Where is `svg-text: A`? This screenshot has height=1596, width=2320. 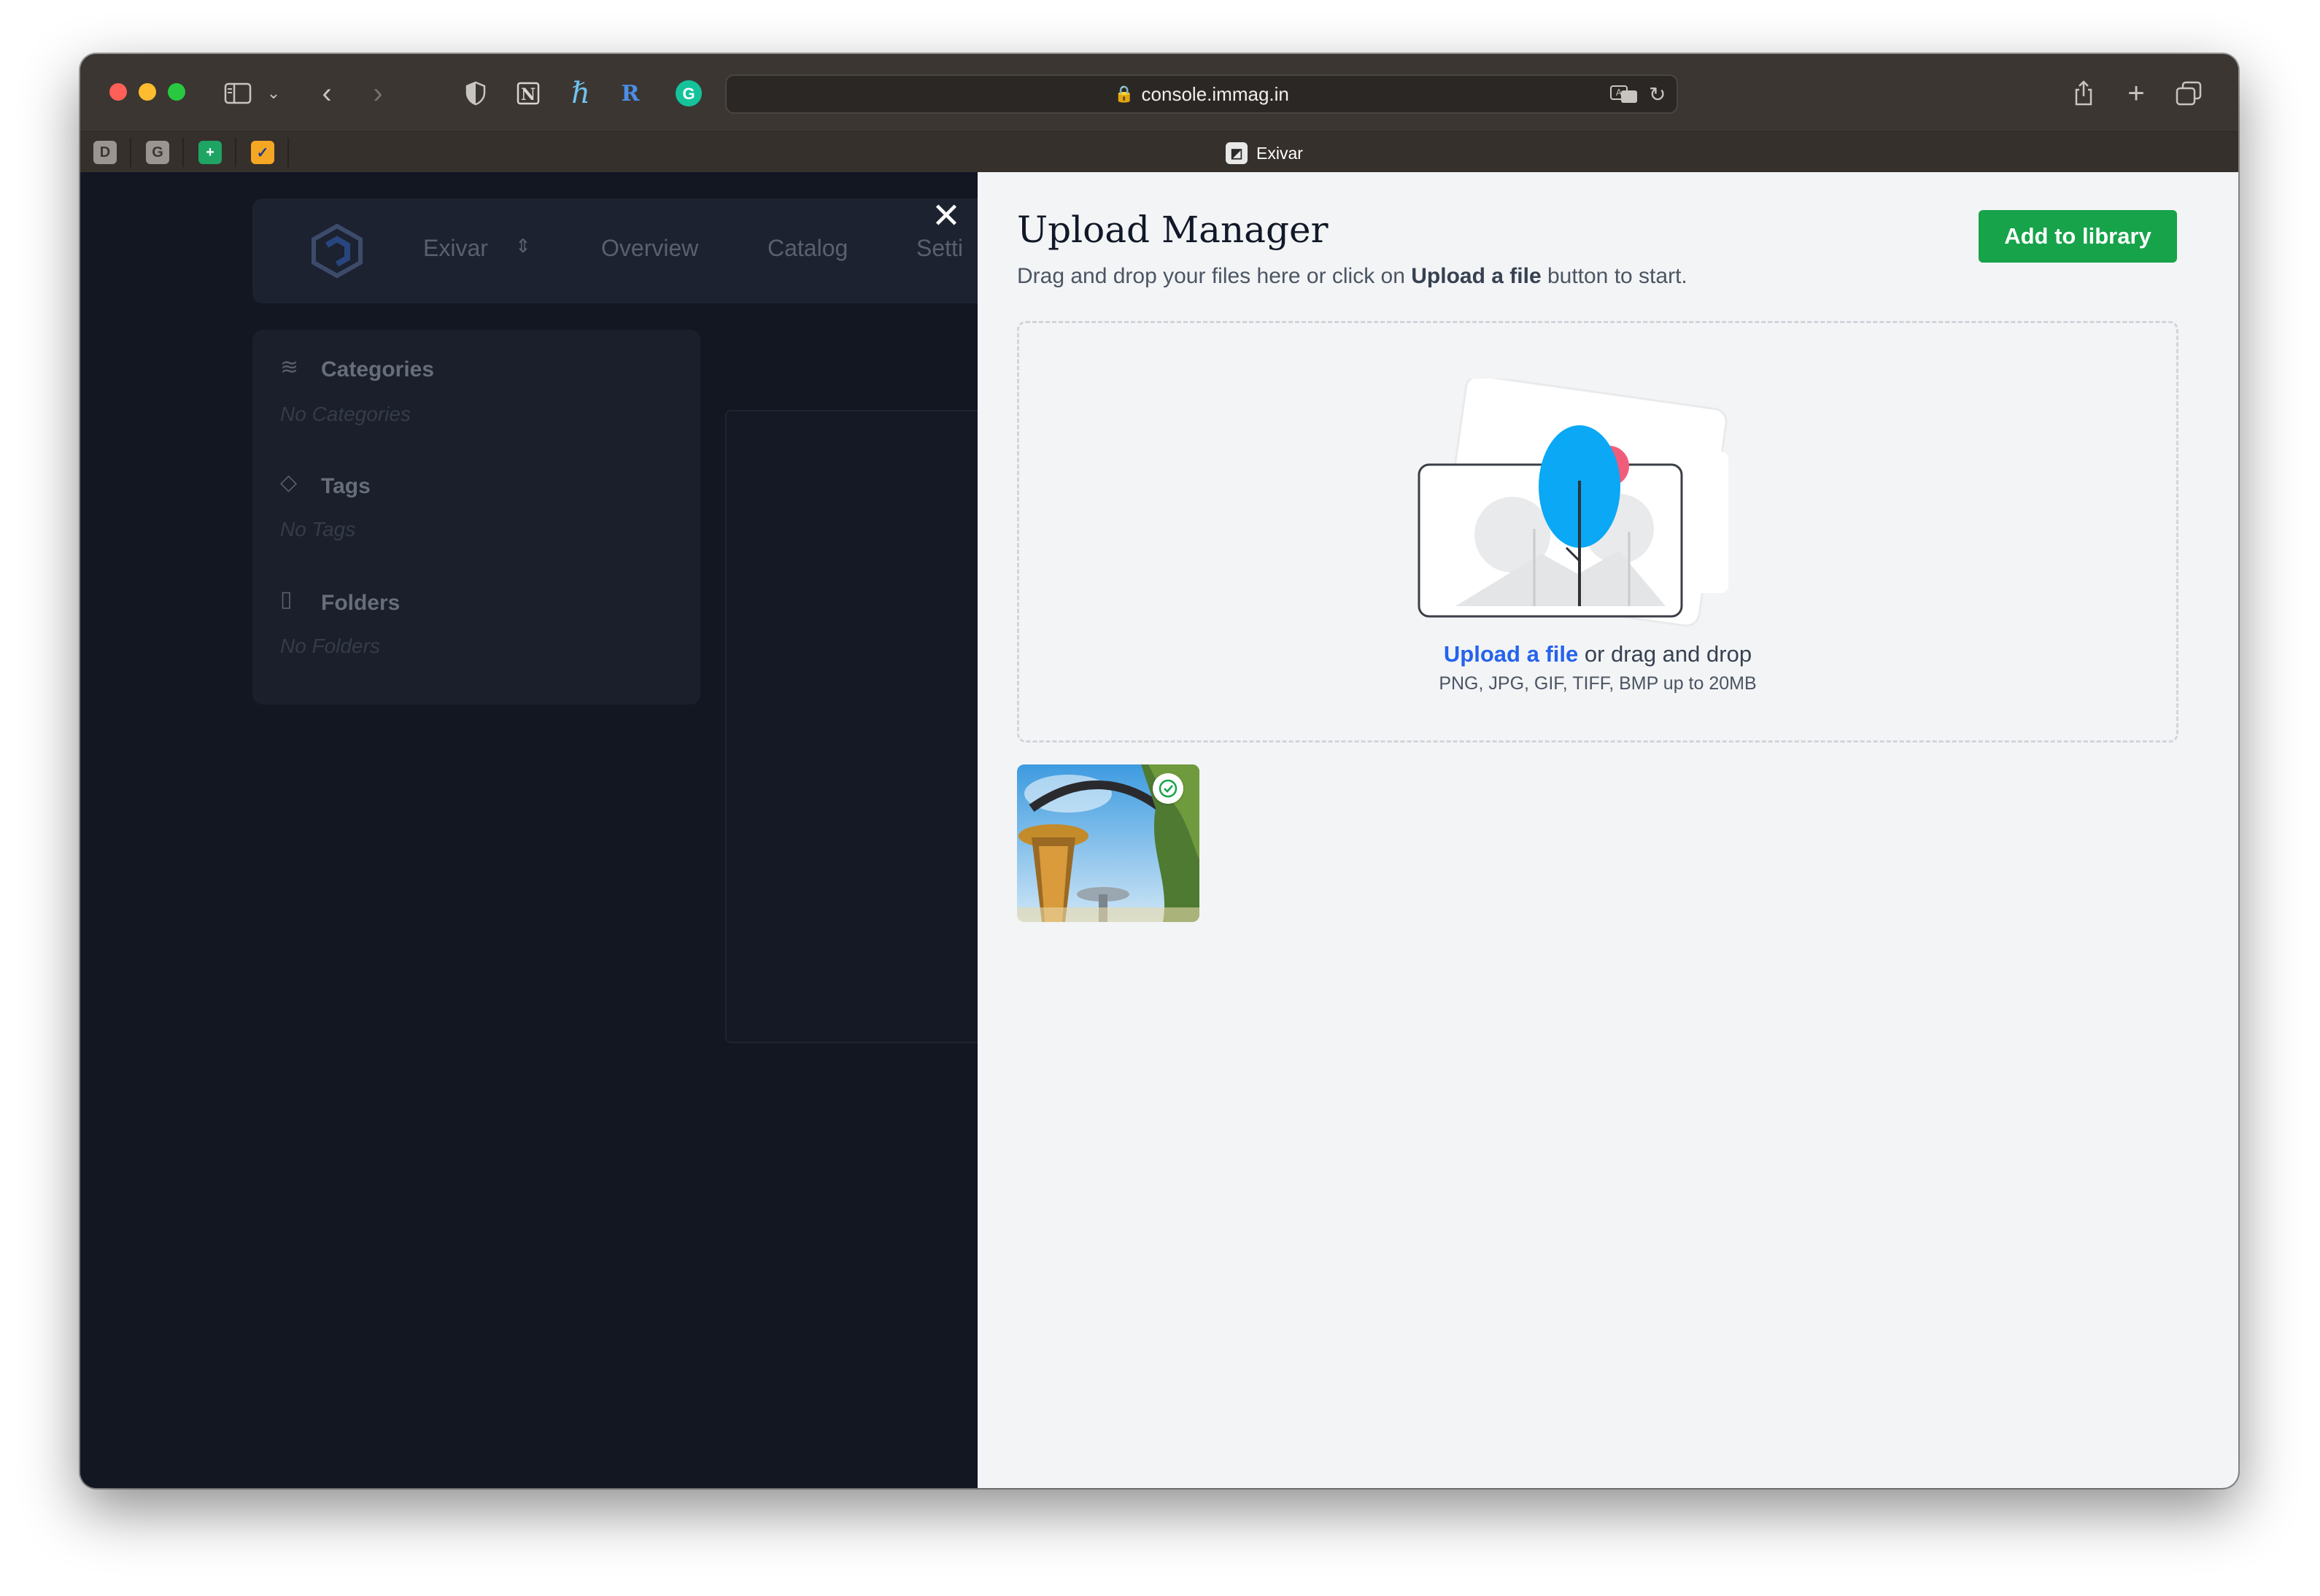
svg-text: A is located at coordinates (1619, 93).